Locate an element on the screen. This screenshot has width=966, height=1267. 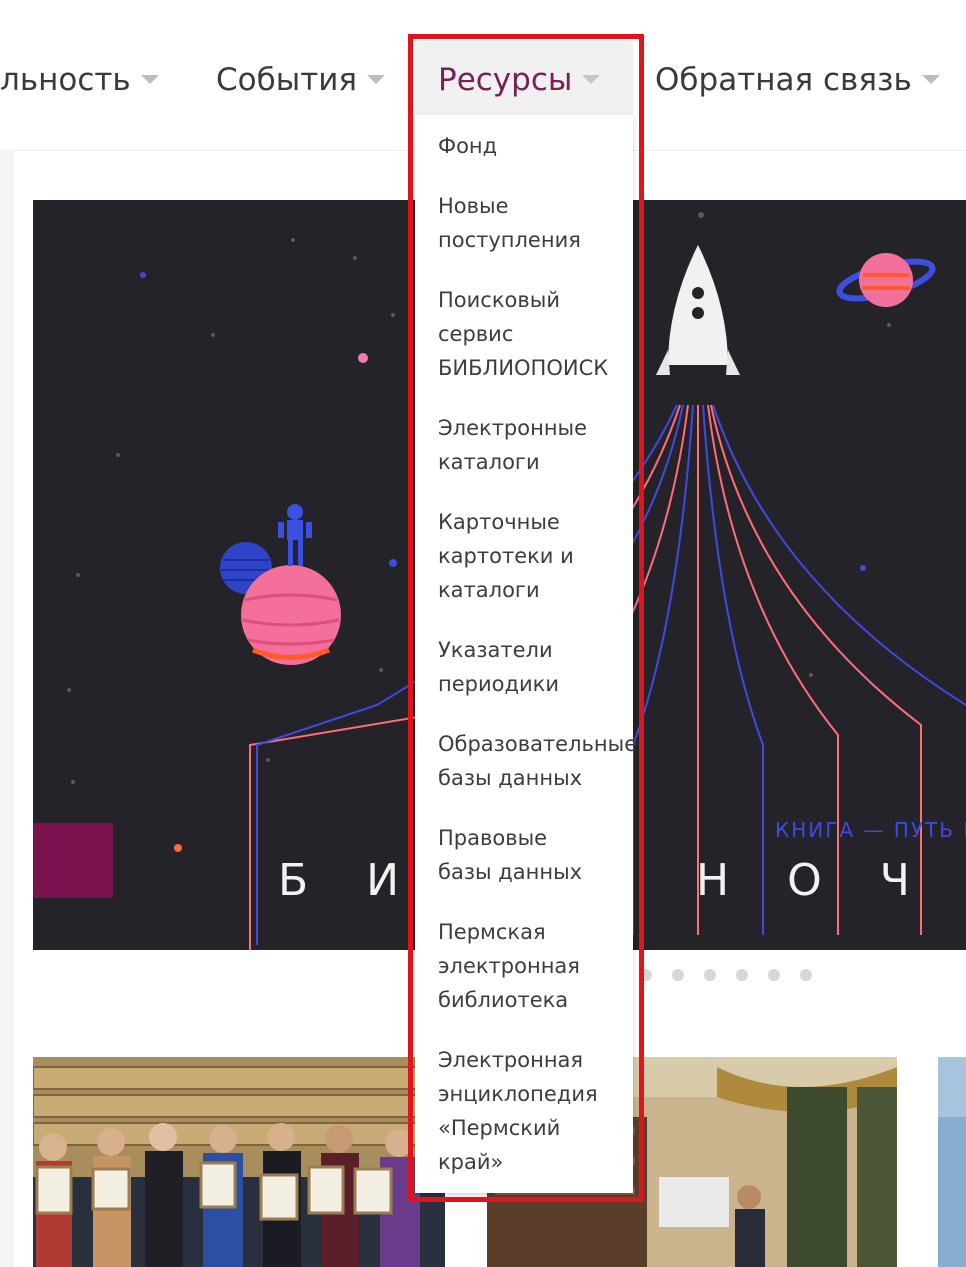
hero-title-word: Н О Ч Ь is located at coordinates (831, 880).